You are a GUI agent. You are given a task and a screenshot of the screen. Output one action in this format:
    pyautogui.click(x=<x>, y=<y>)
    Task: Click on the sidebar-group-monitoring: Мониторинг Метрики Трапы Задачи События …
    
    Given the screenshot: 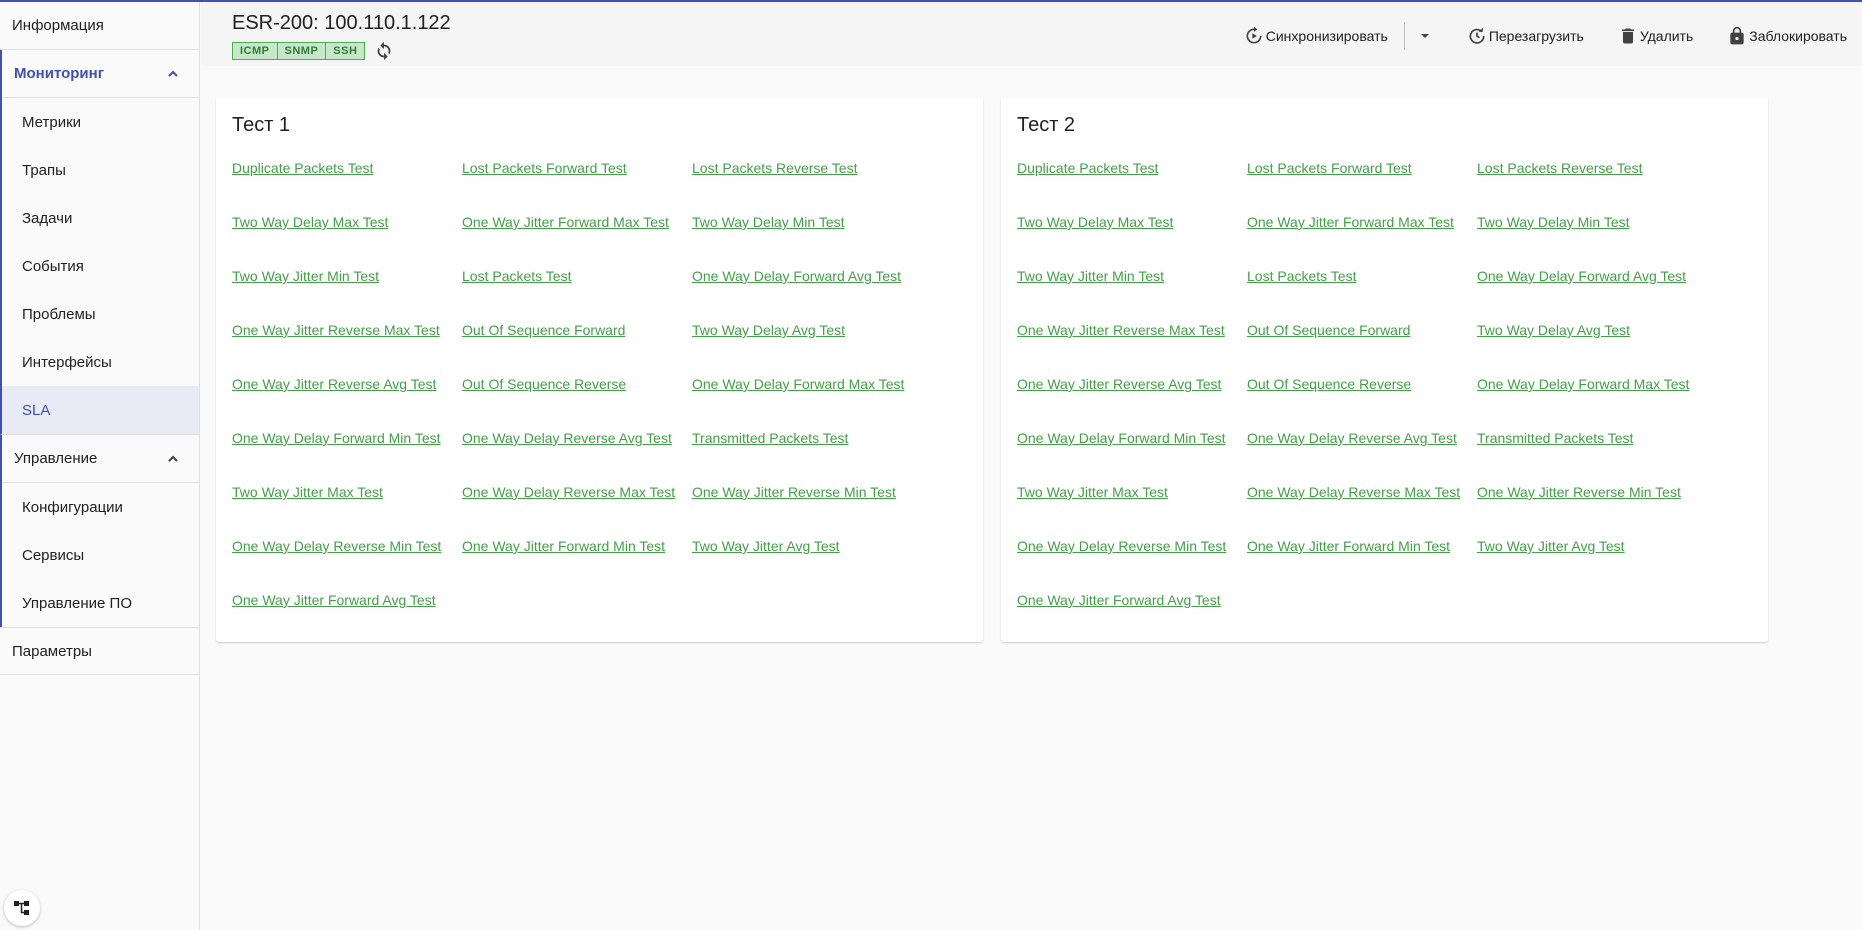 What is the action you would take?
    pyautogui.click(x=99, y=242)
    